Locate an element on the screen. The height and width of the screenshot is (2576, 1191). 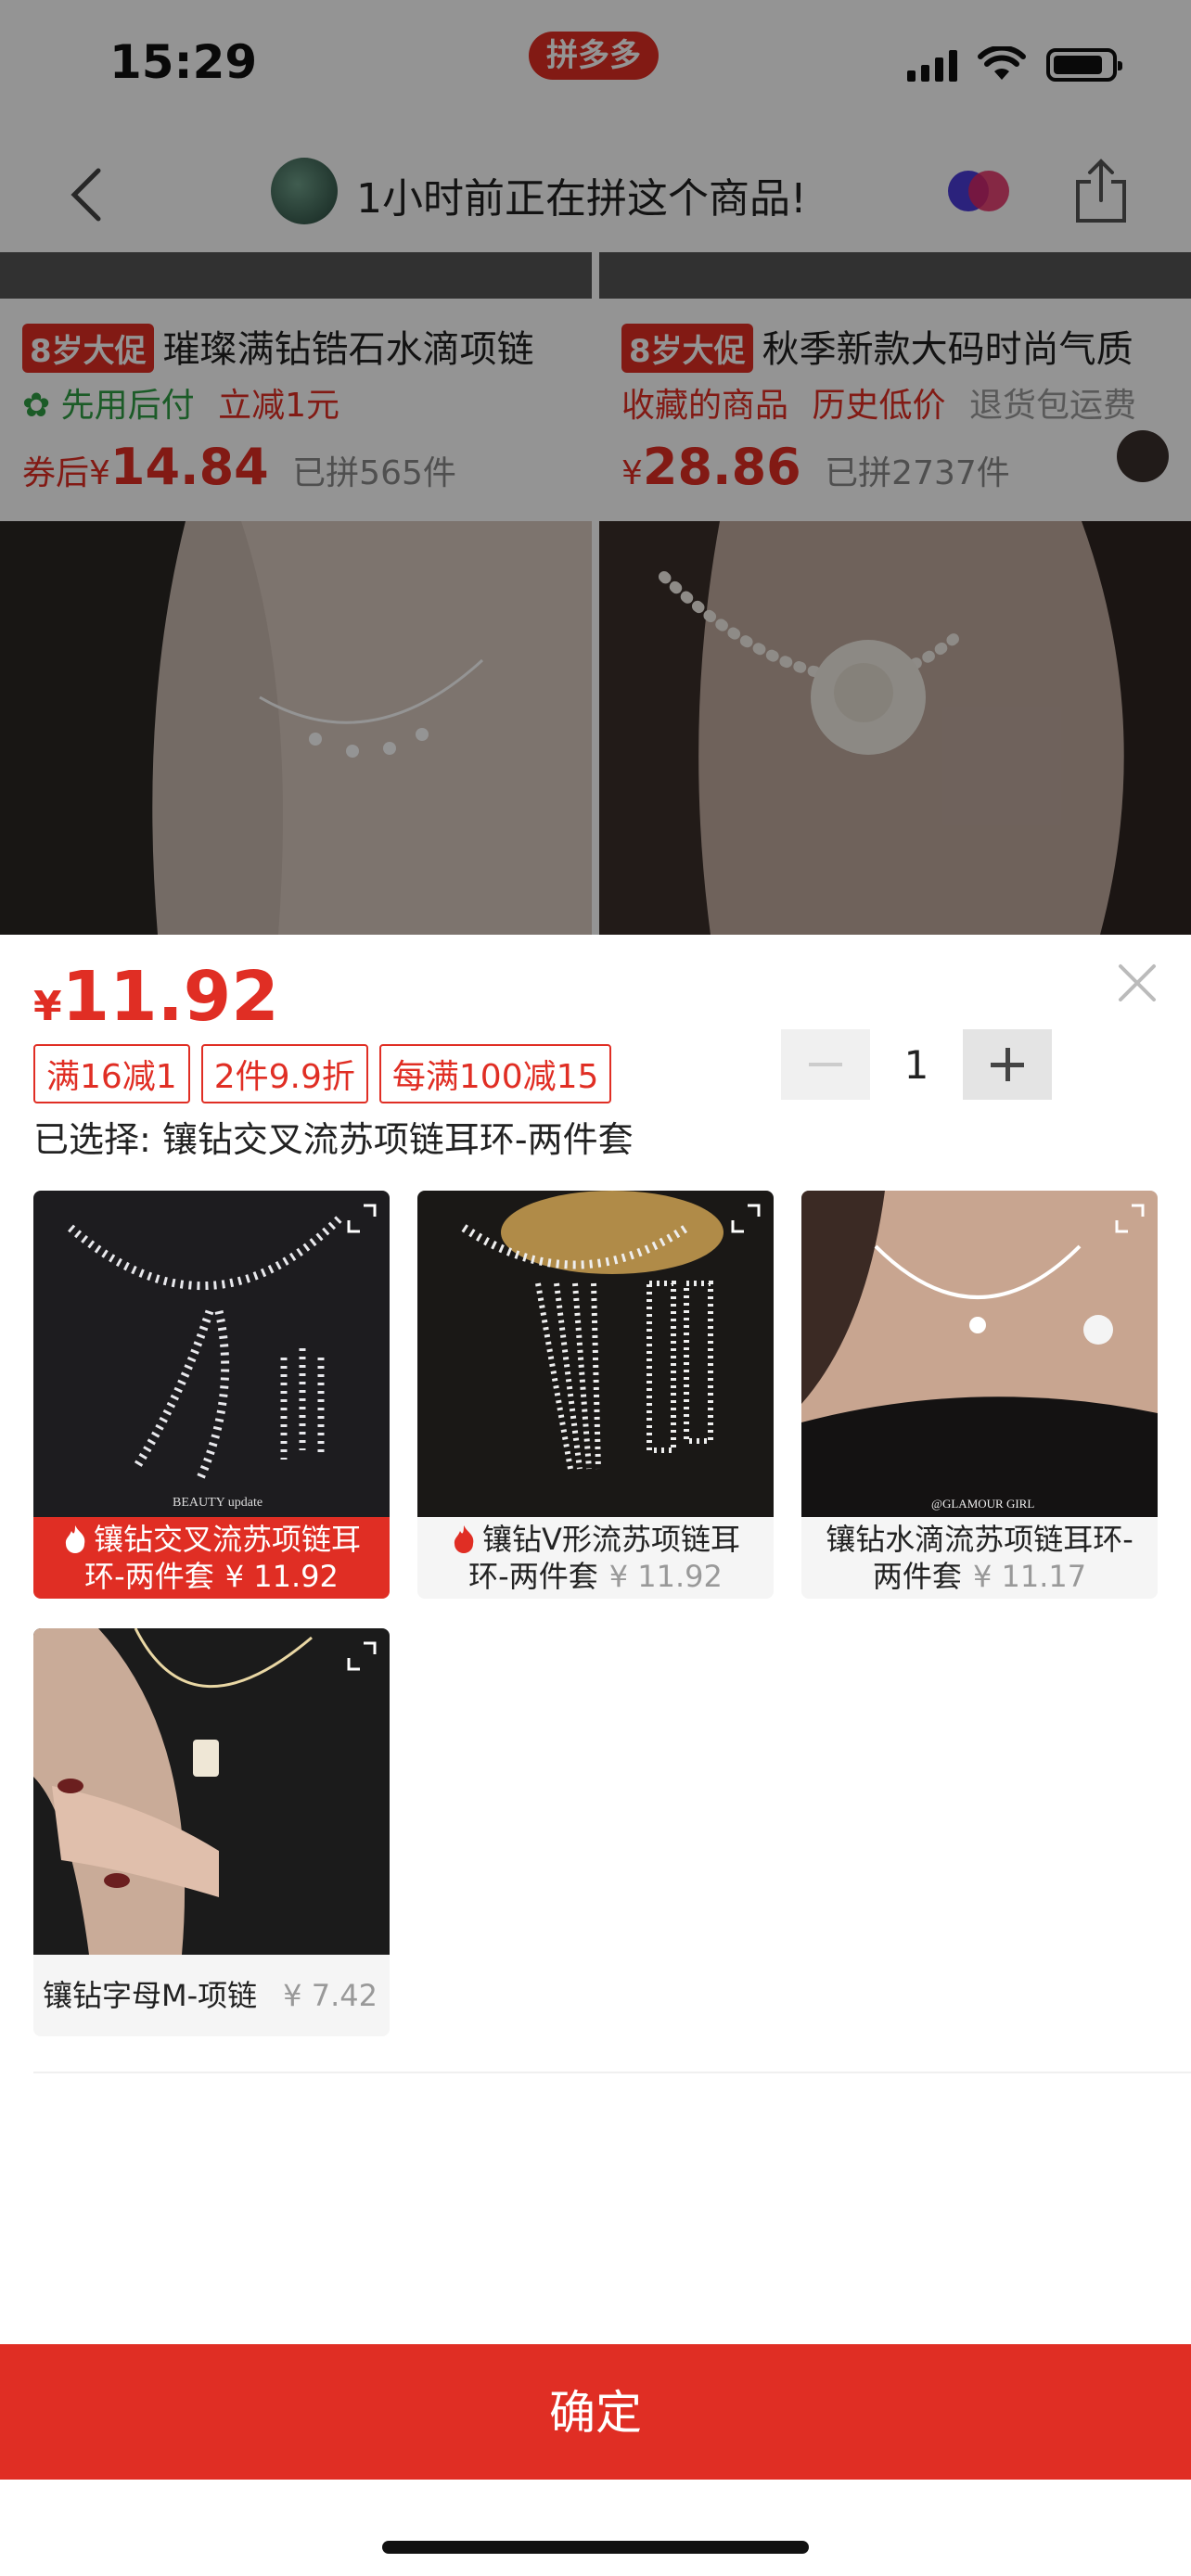
variant-option: 镶钻V形流苏项链耳 环-两件套 ¥ 11.92 is located at coordinates (595, 1395).